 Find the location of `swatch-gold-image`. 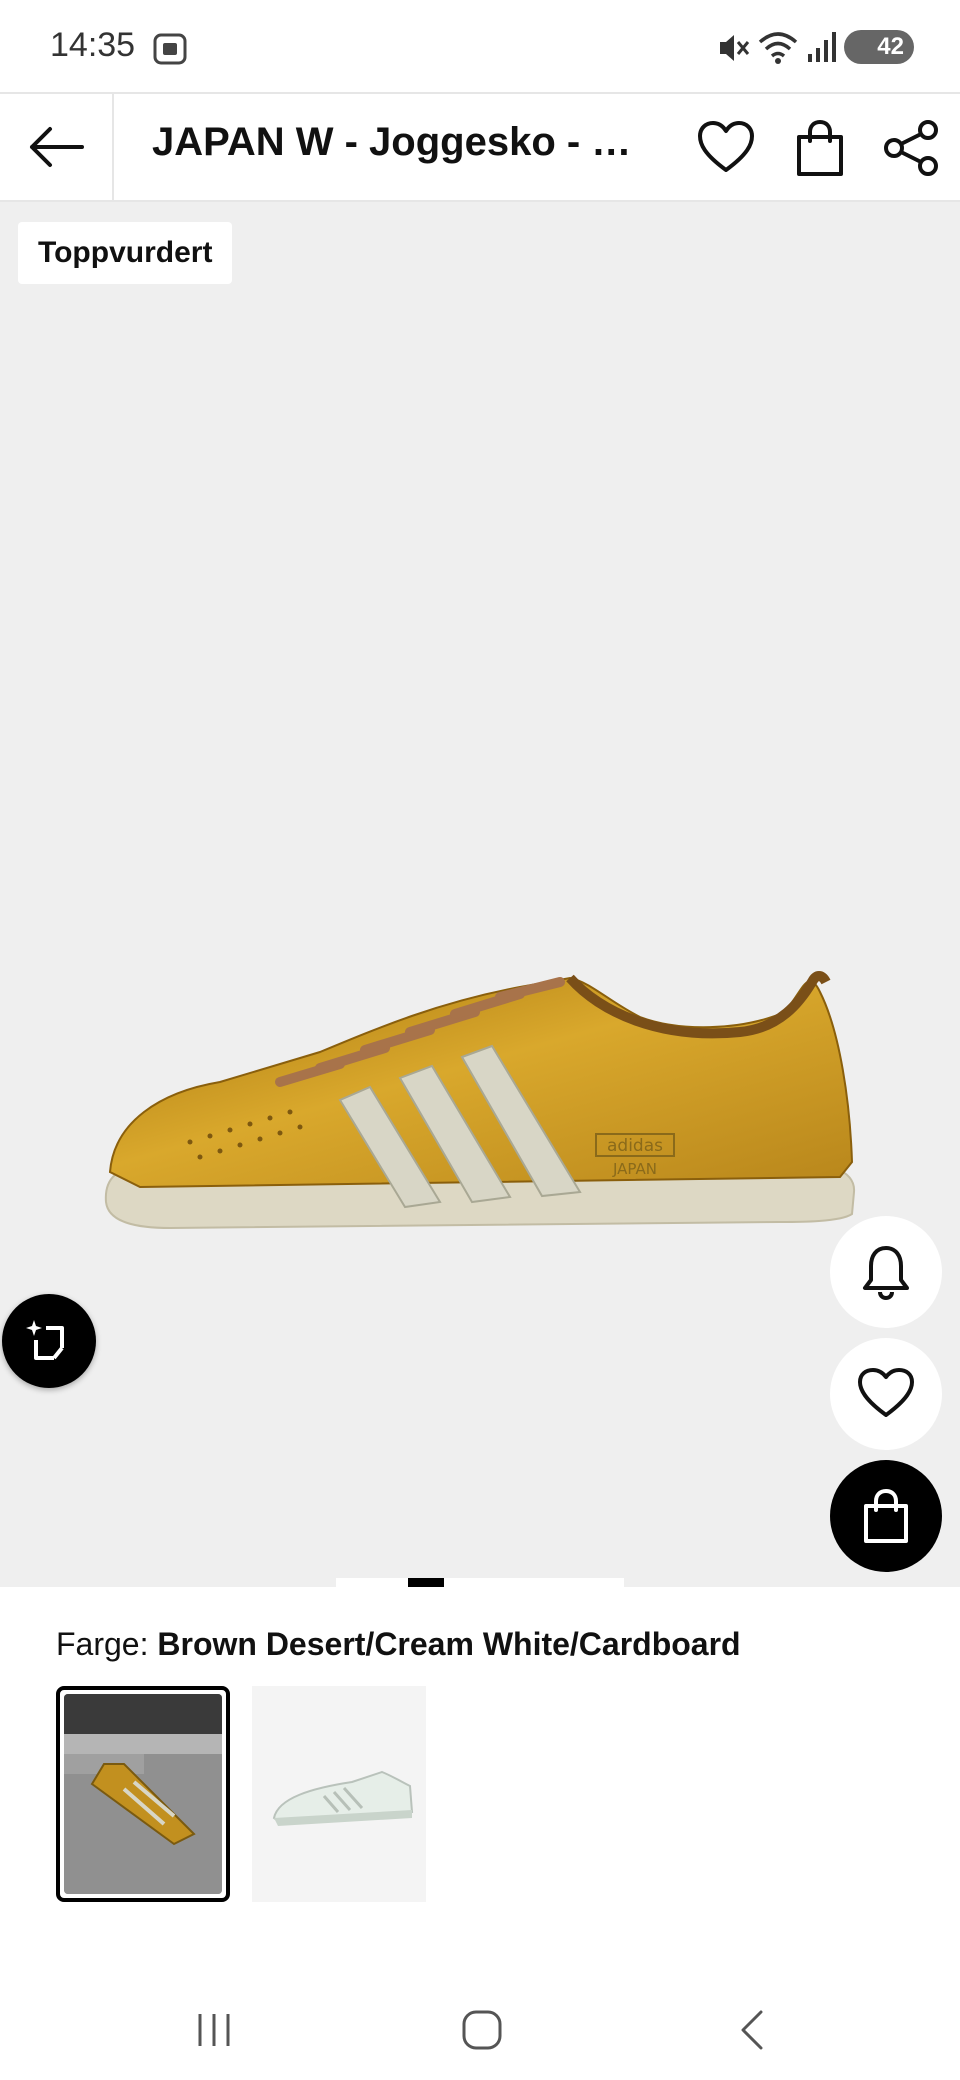

swatch-gold-image is located at coordinates (143, 1794).